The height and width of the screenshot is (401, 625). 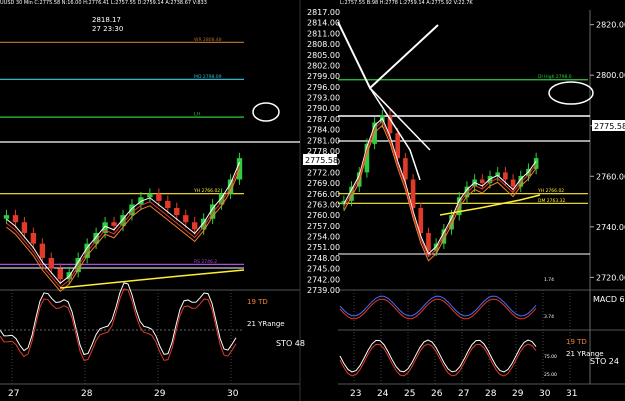 I want to click on price-tick-label: 2811.00, so click(x=323, y=33).